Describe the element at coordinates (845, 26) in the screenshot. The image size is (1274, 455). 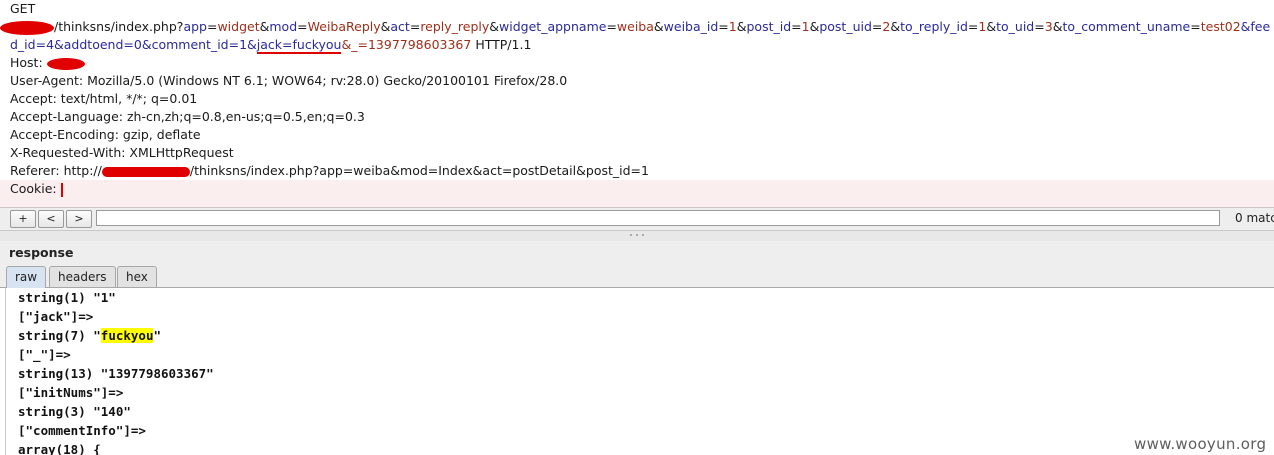
I see `param-key: post_uid` at that location.